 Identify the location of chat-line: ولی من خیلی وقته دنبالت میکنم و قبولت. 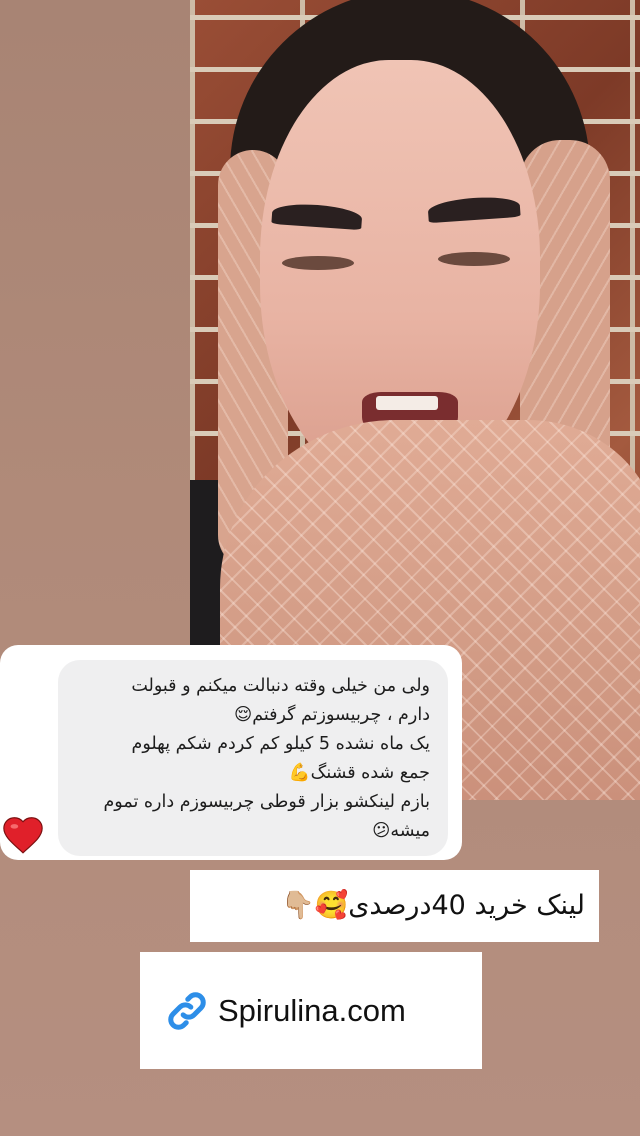
(280, 686).